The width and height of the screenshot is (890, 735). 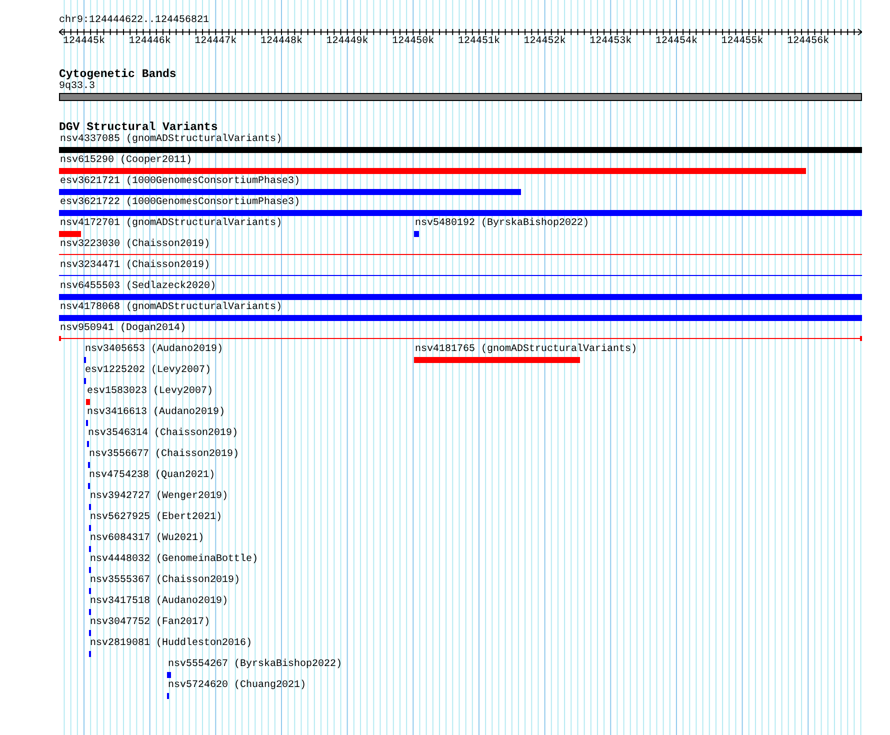 What do you see at coordinates (154, 350) in the screenshot?
I see `variant-label: nsv3405653 (Audano2019)` at bounding box center [154, 350].